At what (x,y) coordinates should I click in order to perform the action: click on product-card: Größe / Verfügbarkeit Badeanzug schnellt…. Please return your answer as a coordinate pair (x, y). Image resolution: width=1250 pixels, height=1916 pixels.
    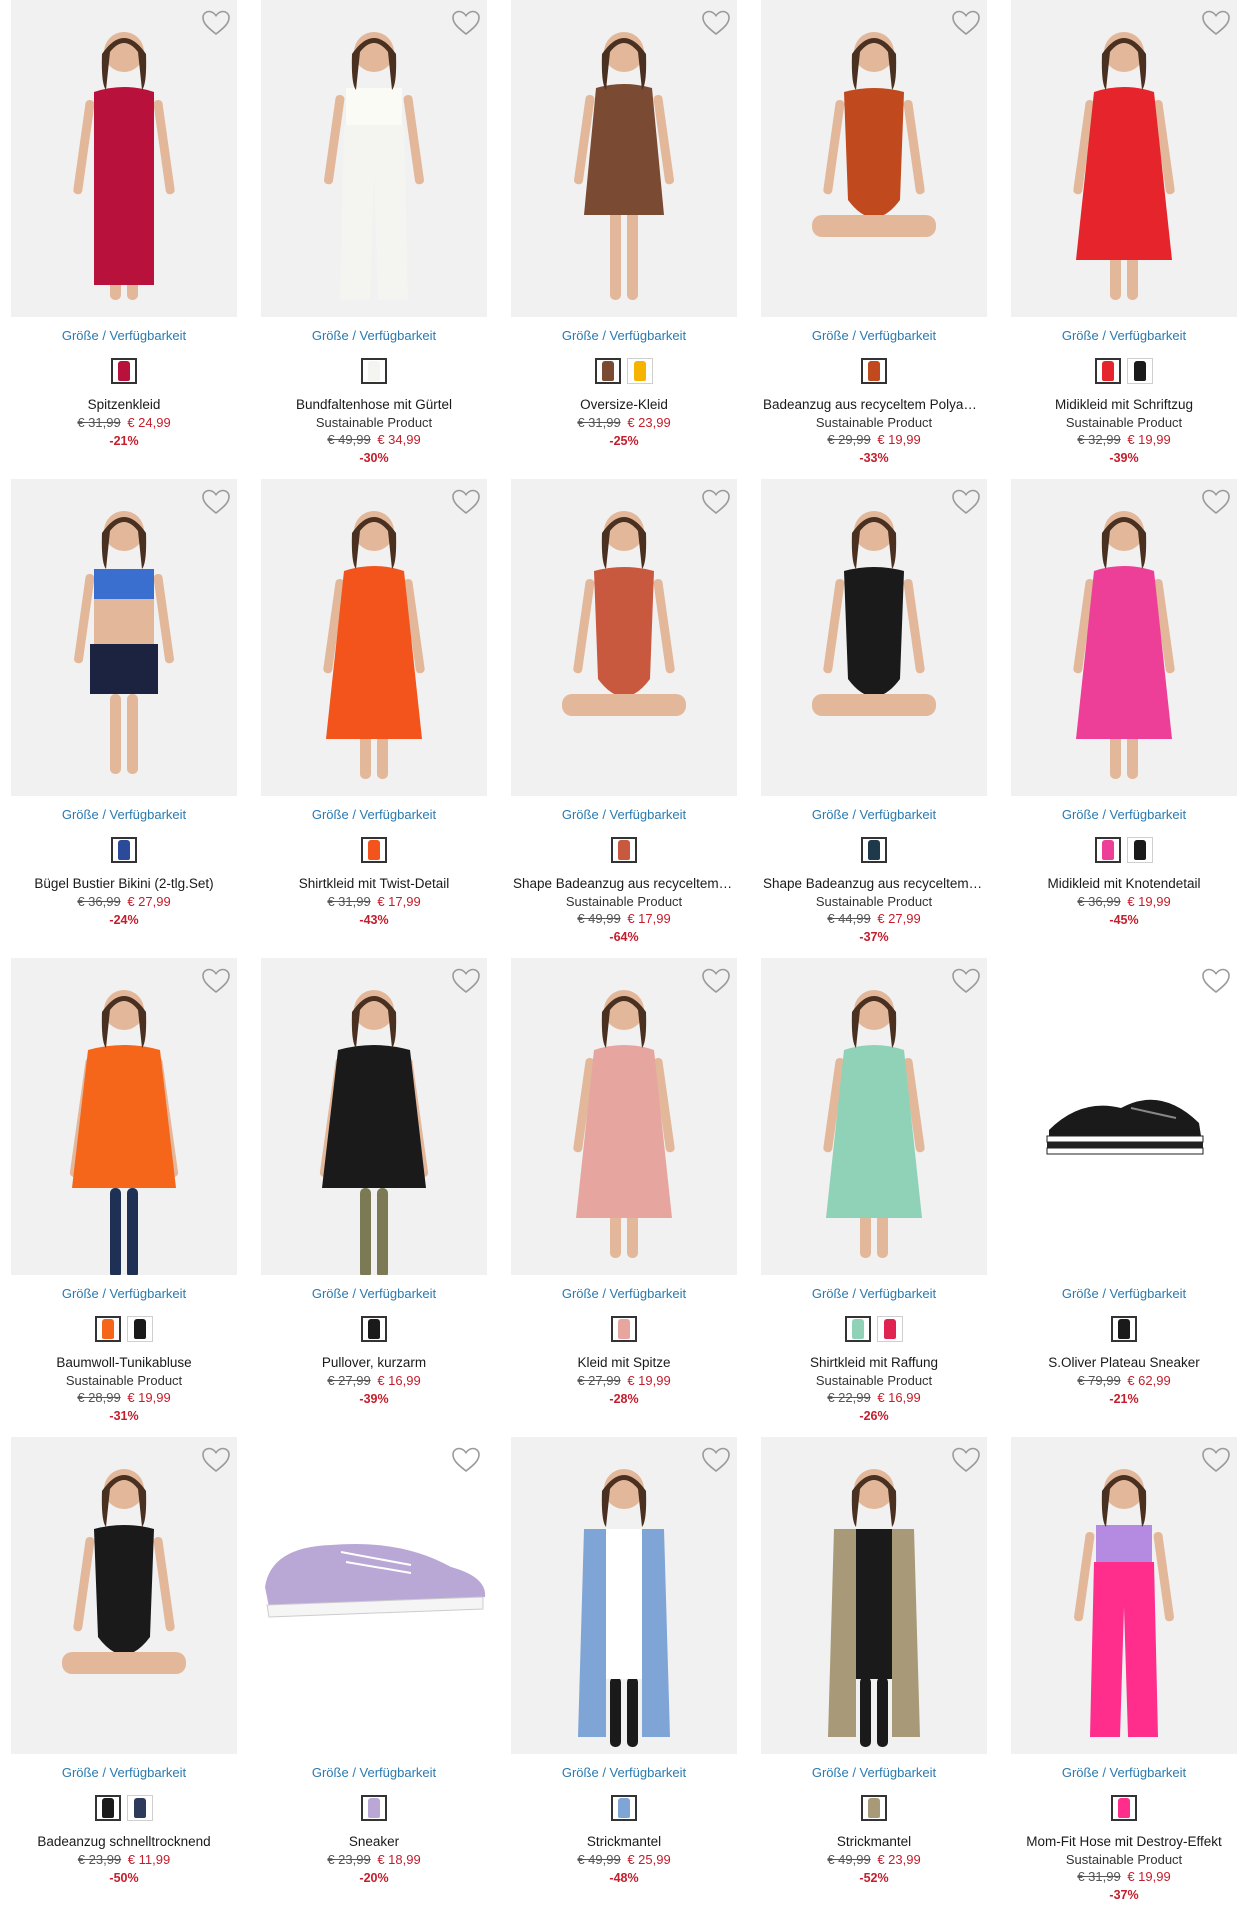
    Looking at the image, I should click on (124, 1662).